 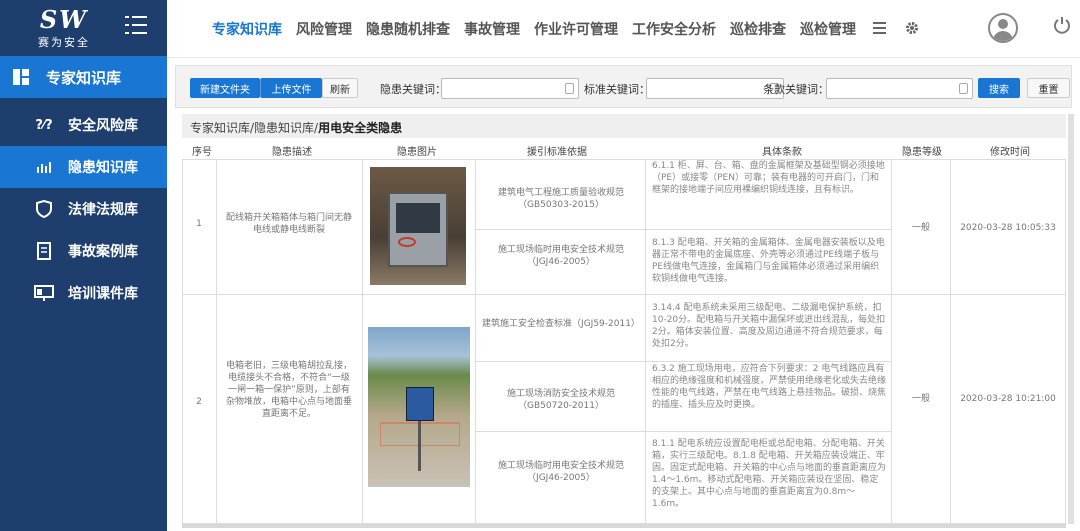 I want to click on nav-tab-accident: 事故管理, so click(x=492, y=29).